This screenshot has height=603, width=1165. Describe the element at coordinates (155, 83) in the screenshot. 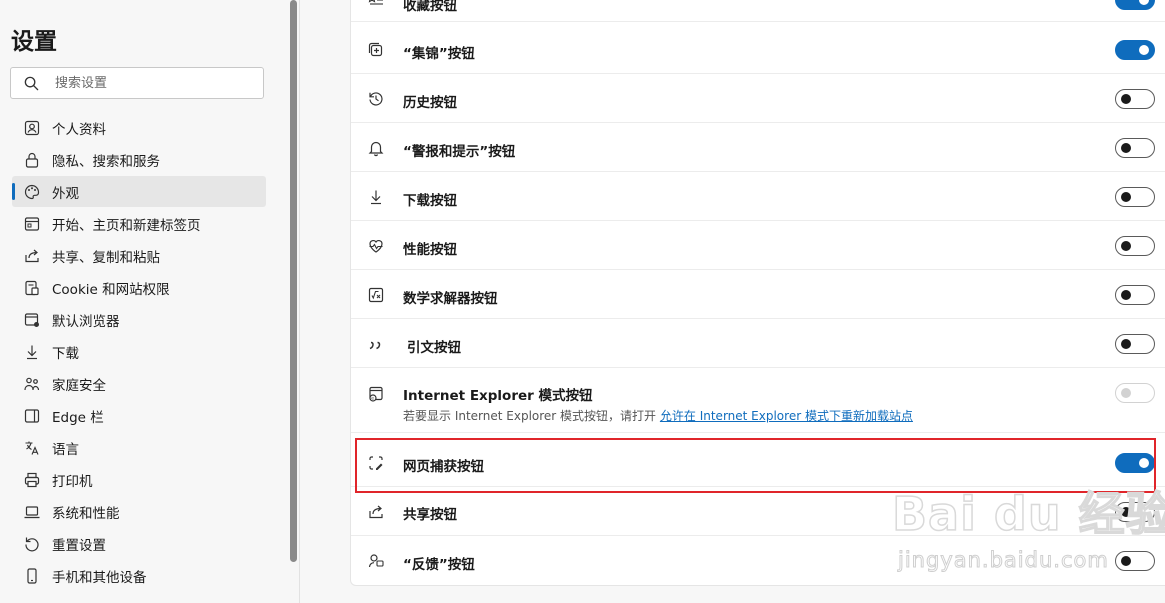

I see `search-input` at that location.